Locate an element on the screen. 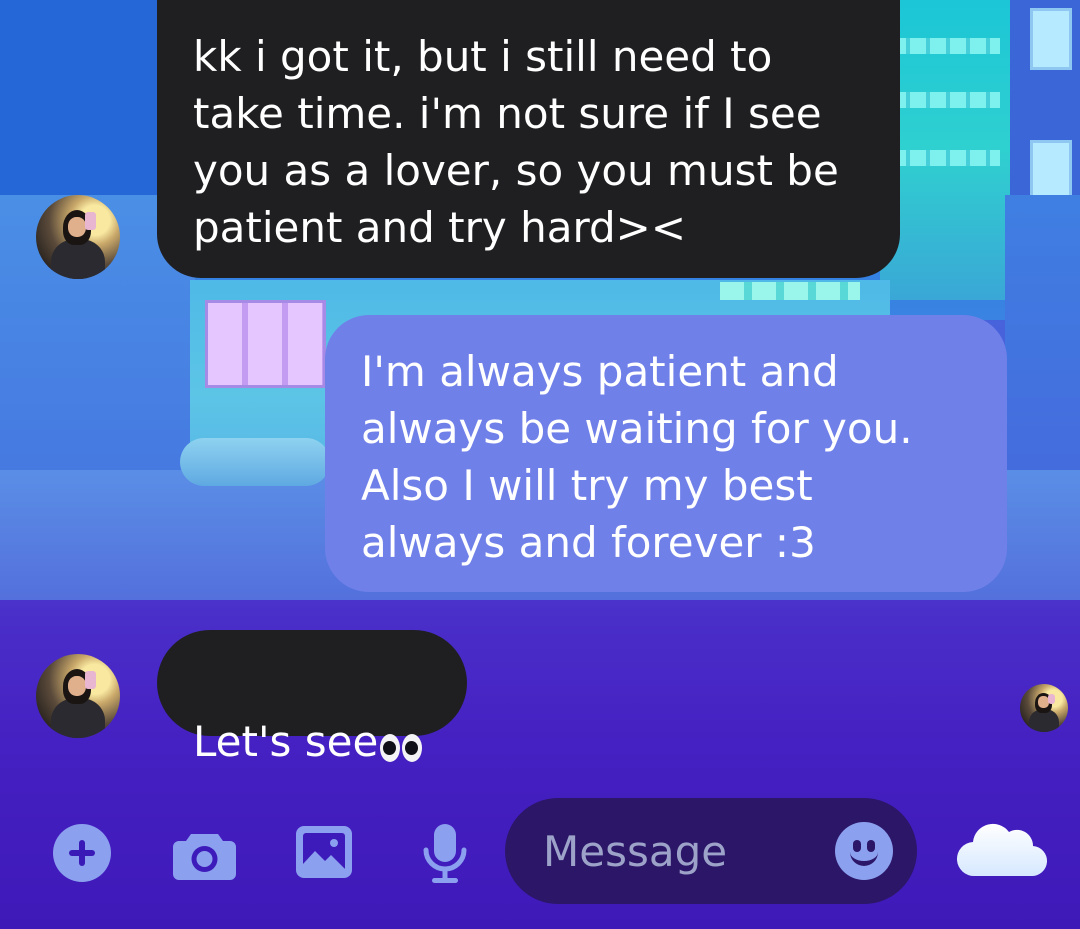 The height and width of the screenshot is (929, 1080). background-pipe is located at coordinates (255, 462).